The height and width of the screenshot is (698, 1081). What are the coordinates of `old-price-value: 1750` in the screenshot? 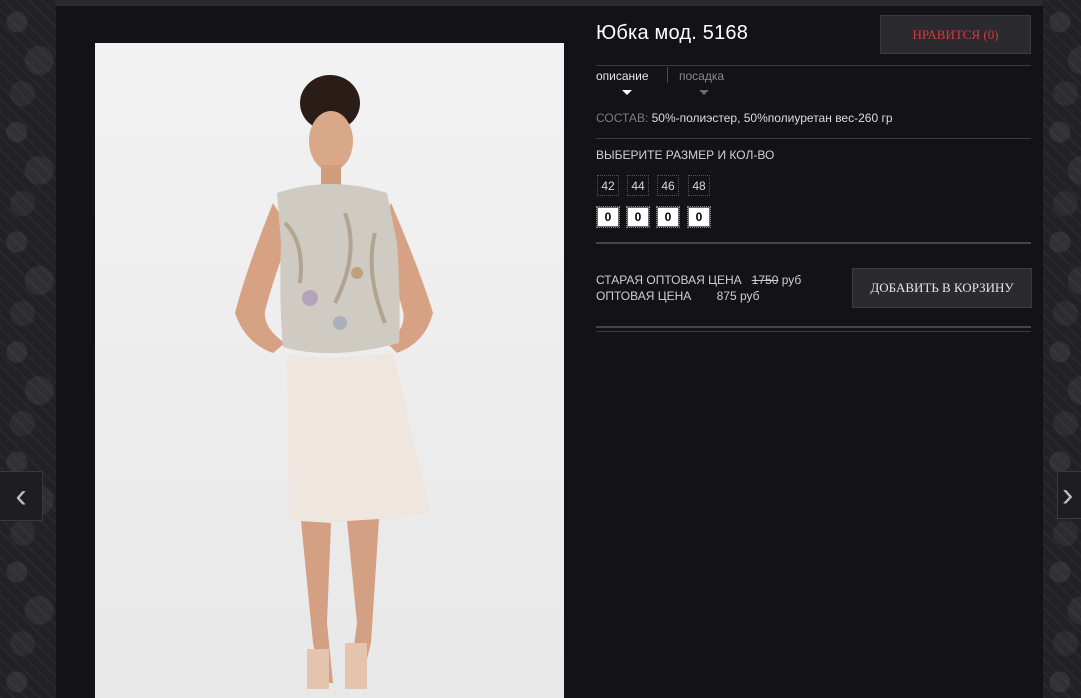 It's located at (765, 280).